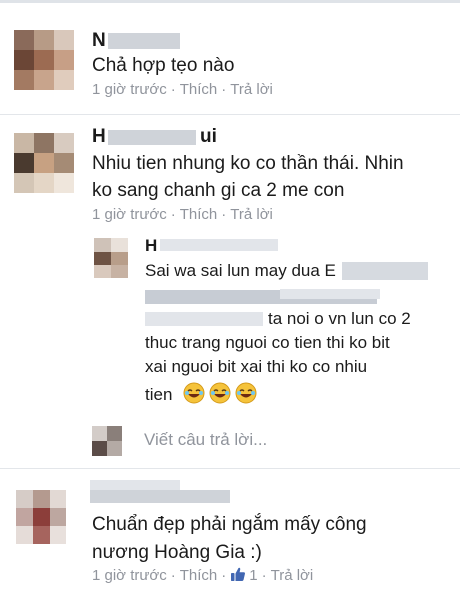  What do you see at coordinates (248, 163) in the screenshot?
I see `comment-text-line-1: Nhiu tien nhung ko co thần thái. Nhin` at bounding box center [248, 163].